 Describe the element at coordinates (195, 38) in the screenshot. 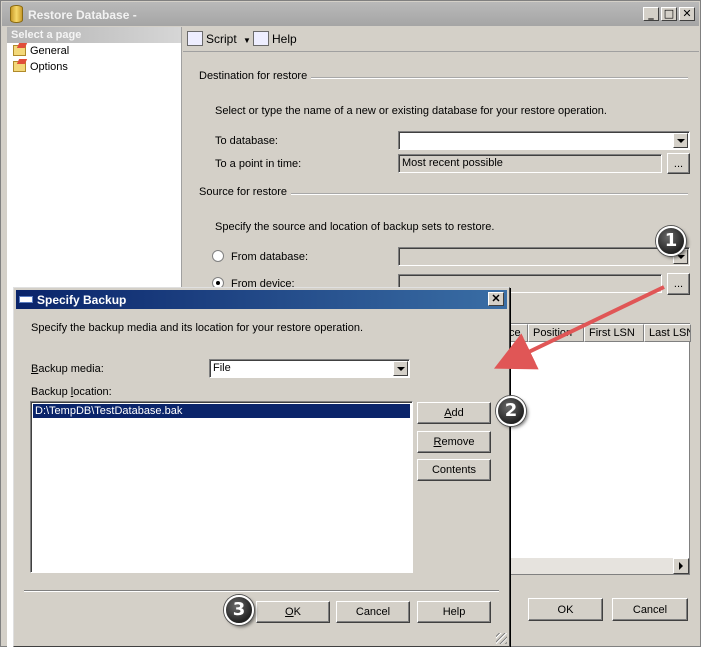

I see `script-icon` at that location.